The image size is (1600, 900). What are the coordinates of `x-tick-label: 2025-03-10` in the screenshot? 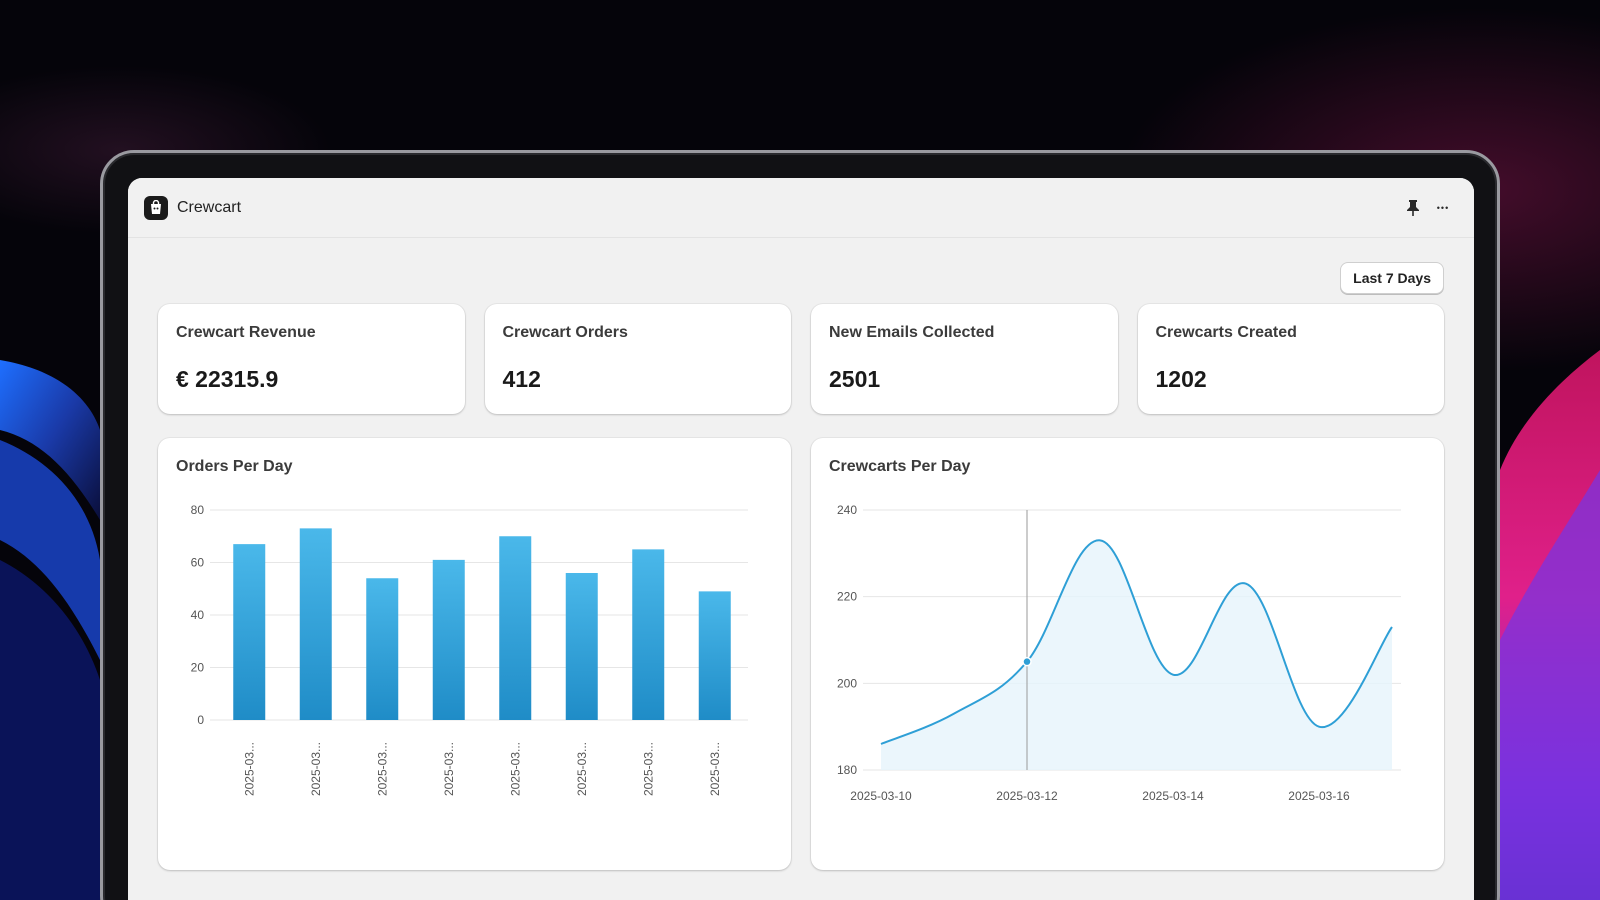 It's located at (881, 796).